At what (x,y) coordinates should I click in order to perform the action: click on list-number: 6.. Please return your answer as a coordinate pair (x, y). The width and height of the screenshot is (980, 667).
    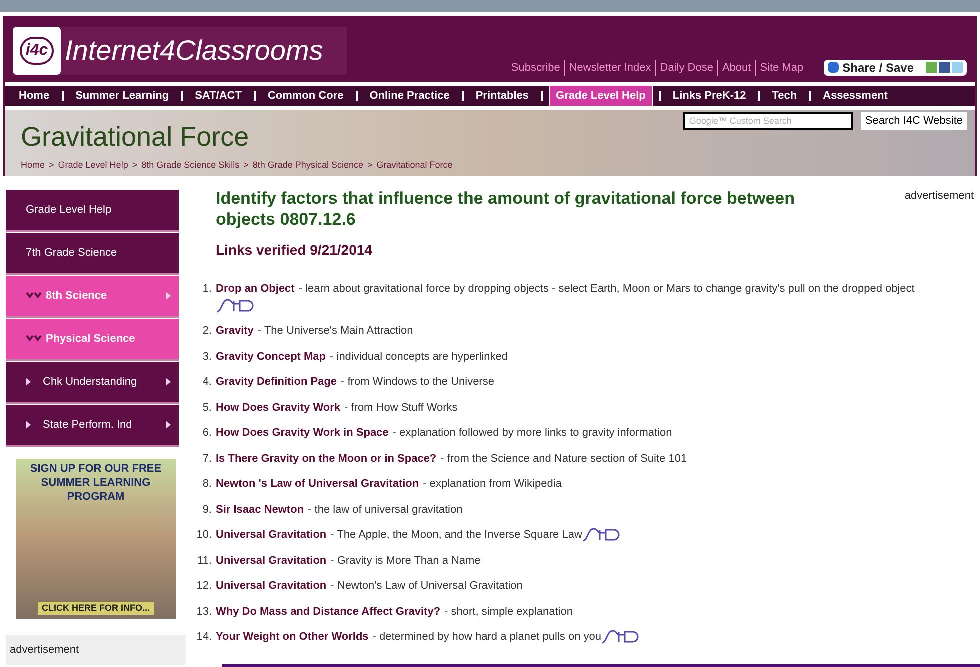
    Looking at the image, I should click on (207, 433).